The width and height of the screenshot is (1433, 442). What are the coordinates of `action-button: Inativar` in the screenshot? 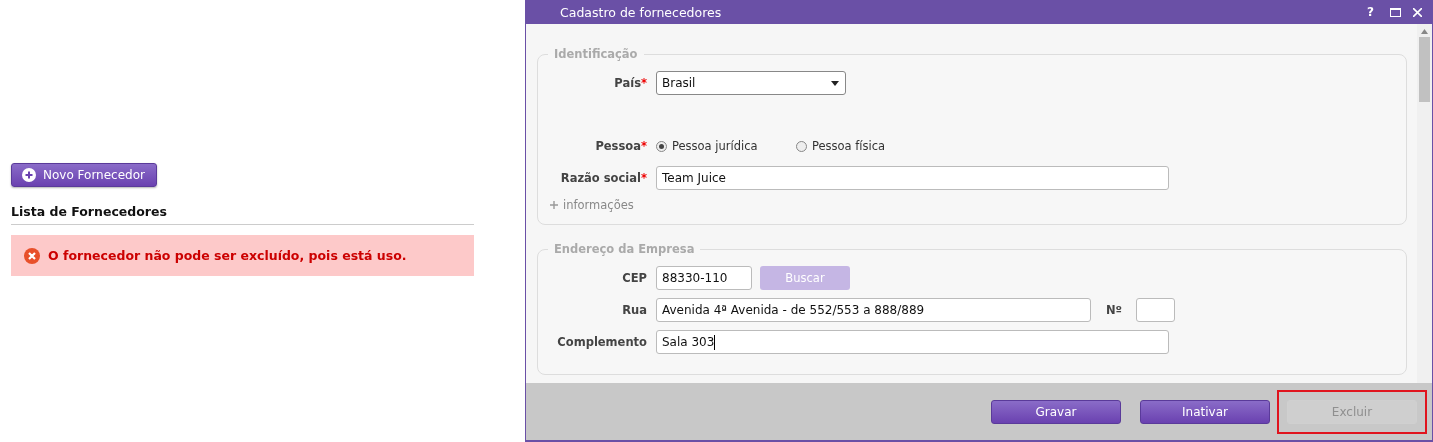 It's located at (1205, 411).